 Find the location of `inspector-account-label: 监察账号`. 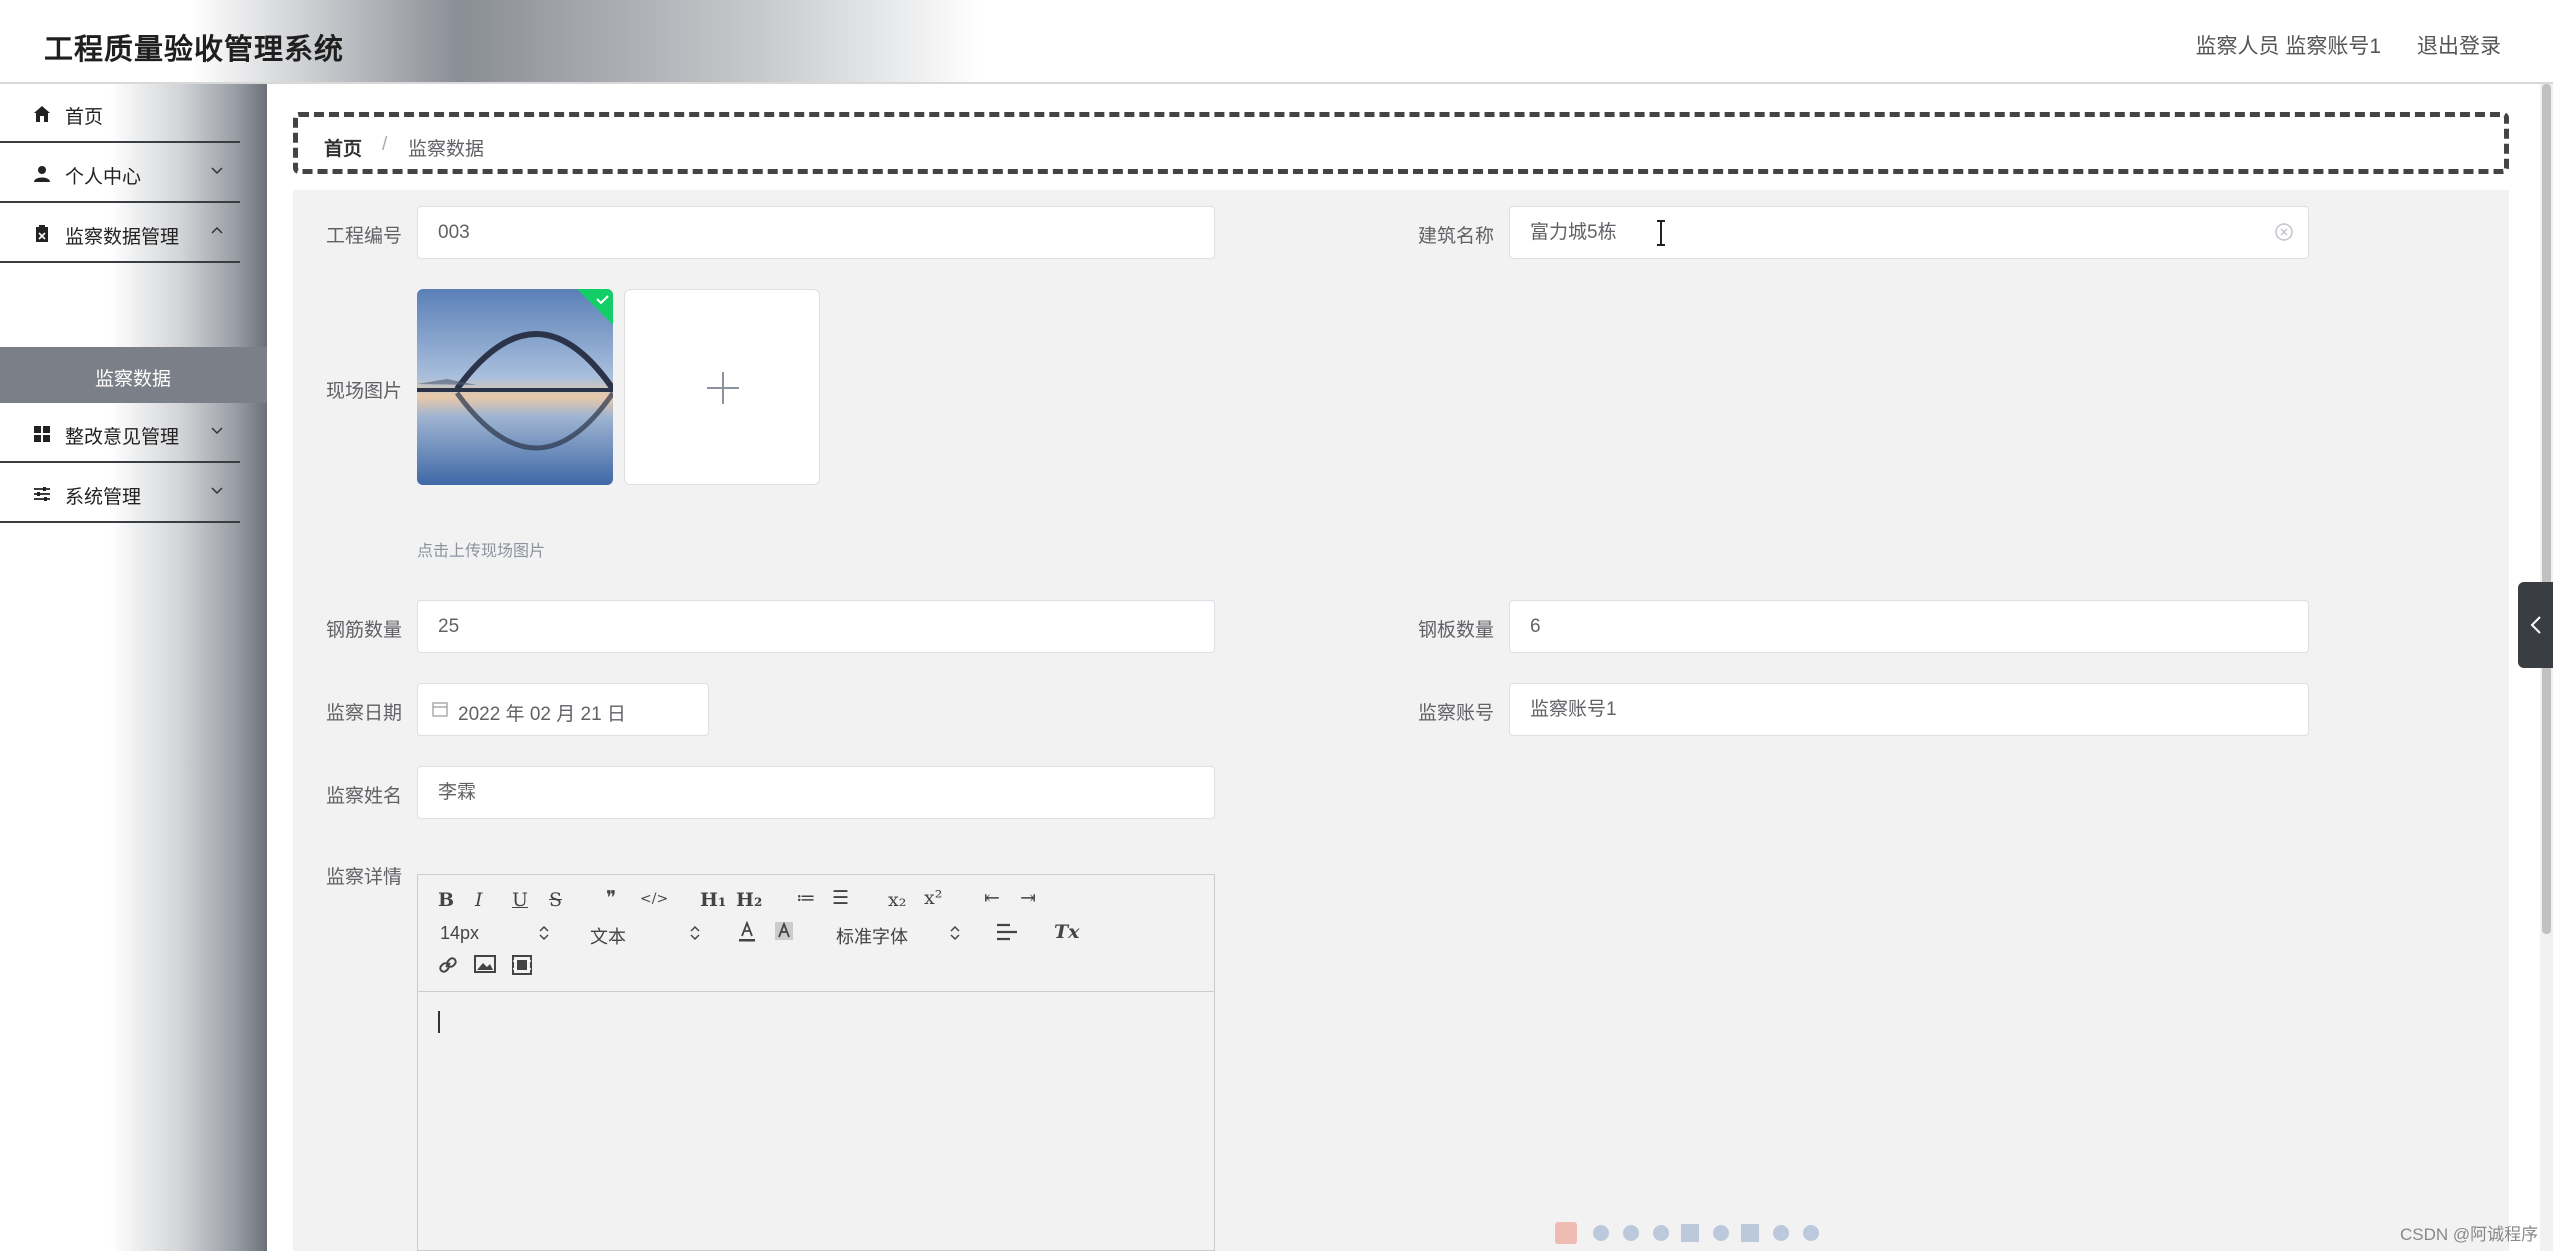

inspector-account-label: 监察账号 is located at coordinates (1456, 713).